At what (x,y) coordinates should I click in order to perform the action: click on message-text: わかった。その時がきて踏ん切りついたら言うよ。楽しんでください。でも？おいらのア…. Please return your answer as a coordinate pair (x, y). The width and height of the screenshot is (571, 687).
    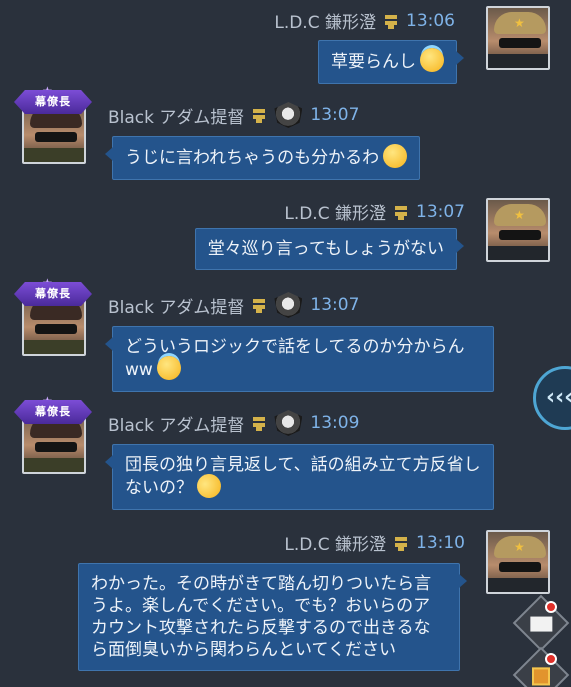
    Looking at the image, I should click on (261, 617).